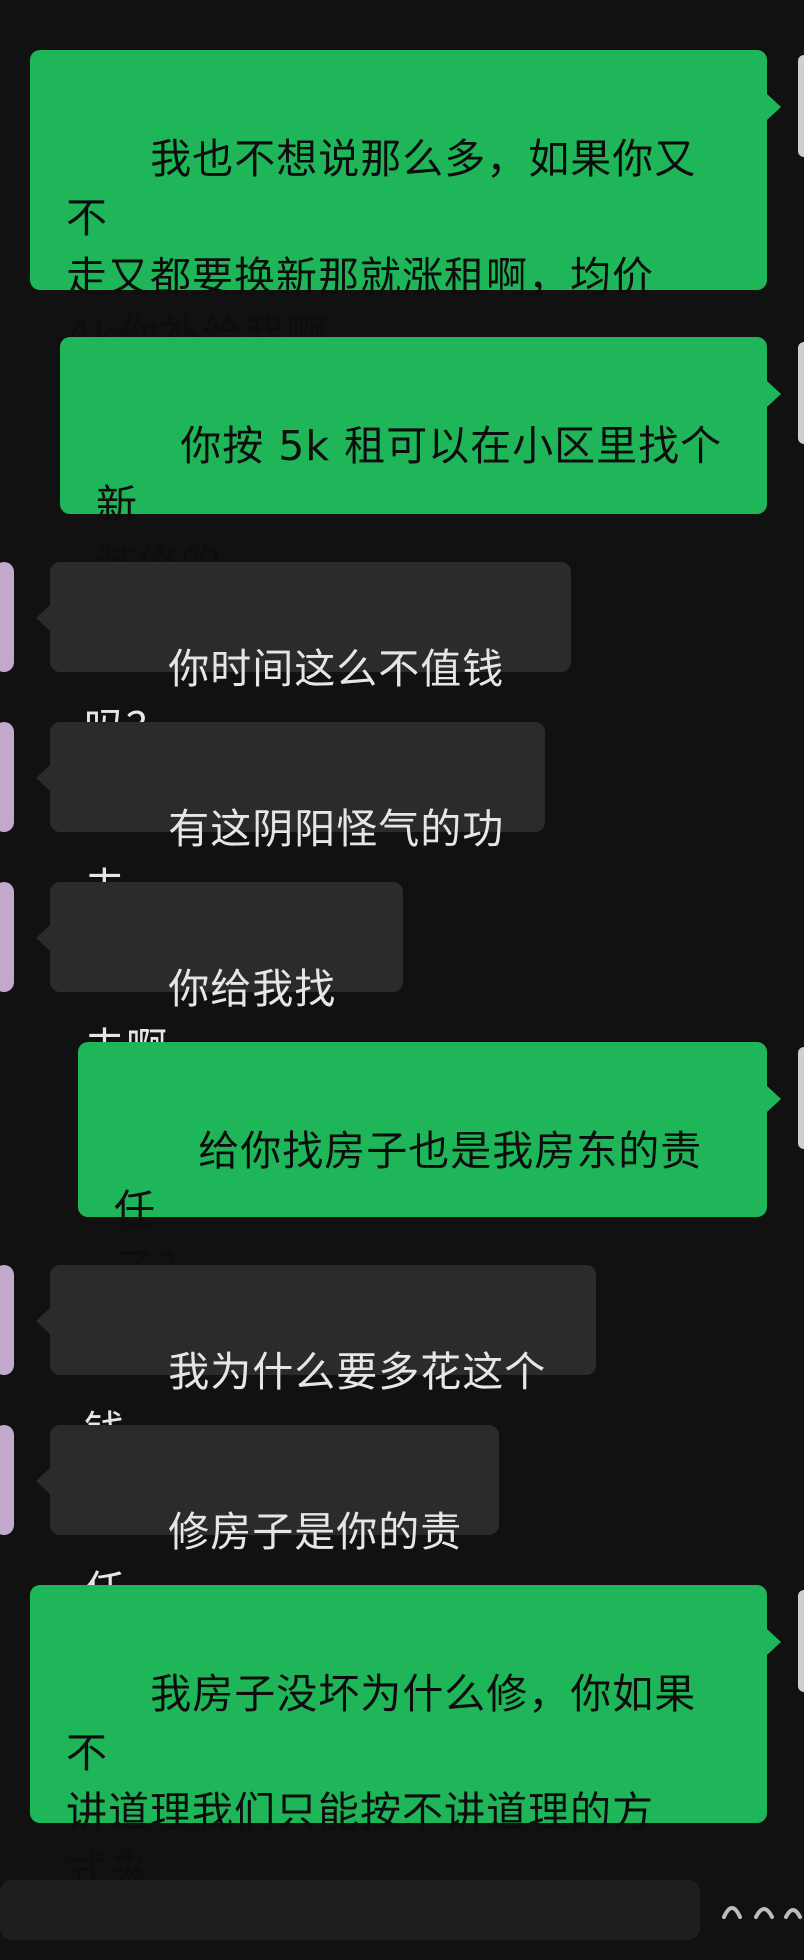 The width and height of the screenshot is (804, 1960). I want to click on message-bubble: 你按 5k 租可以在小区里找个新 装修的, so click(413, 462).